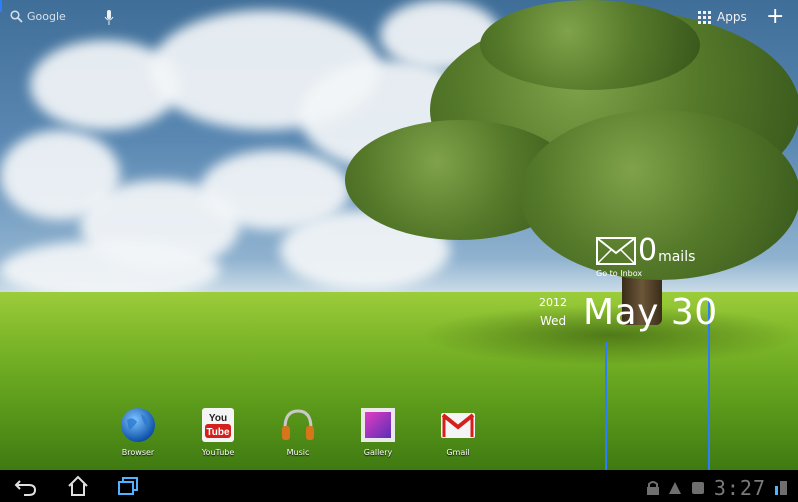 The image size is (798, 502). I want to click on app-music: Music, so click(298, 431).